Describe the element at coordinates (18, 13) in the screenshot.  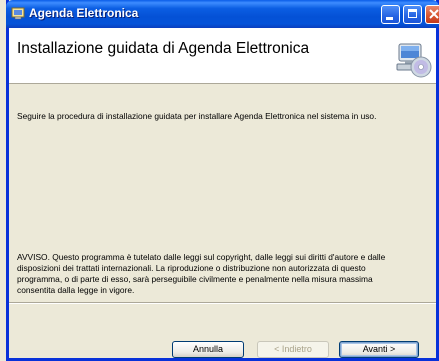
I see `installer-app-icon` at that location.